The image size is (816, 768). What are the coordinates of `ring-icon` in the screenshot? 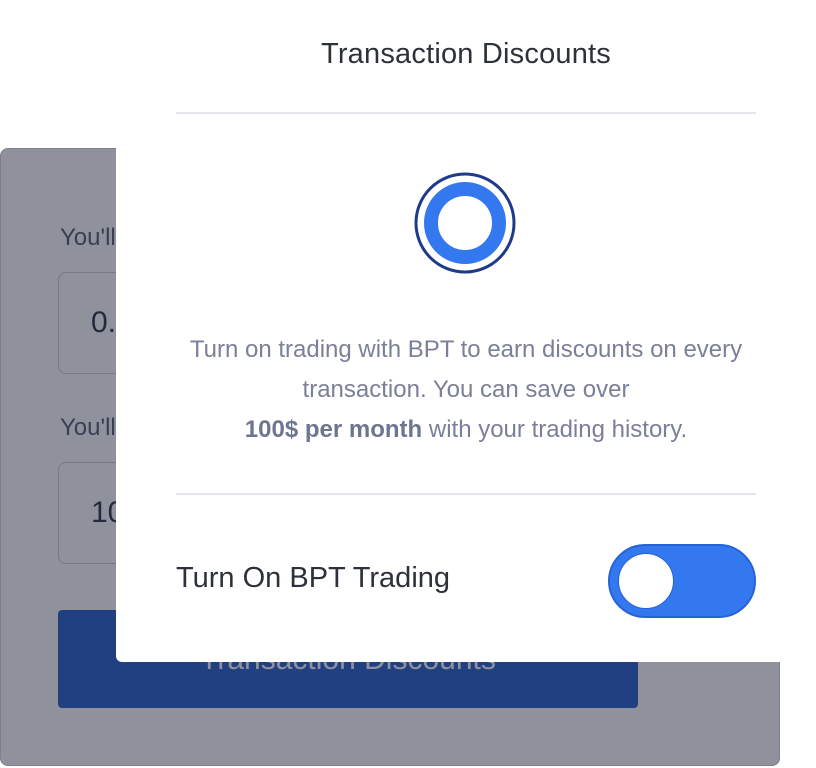 It's located at (465, 223).